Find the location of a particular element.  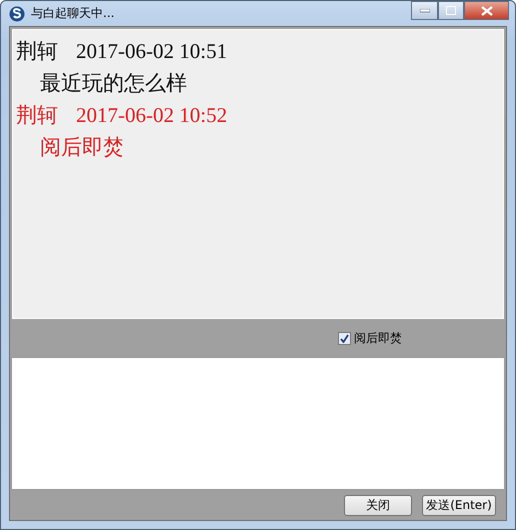

maximize-icon is located at coordinates (451, 10).